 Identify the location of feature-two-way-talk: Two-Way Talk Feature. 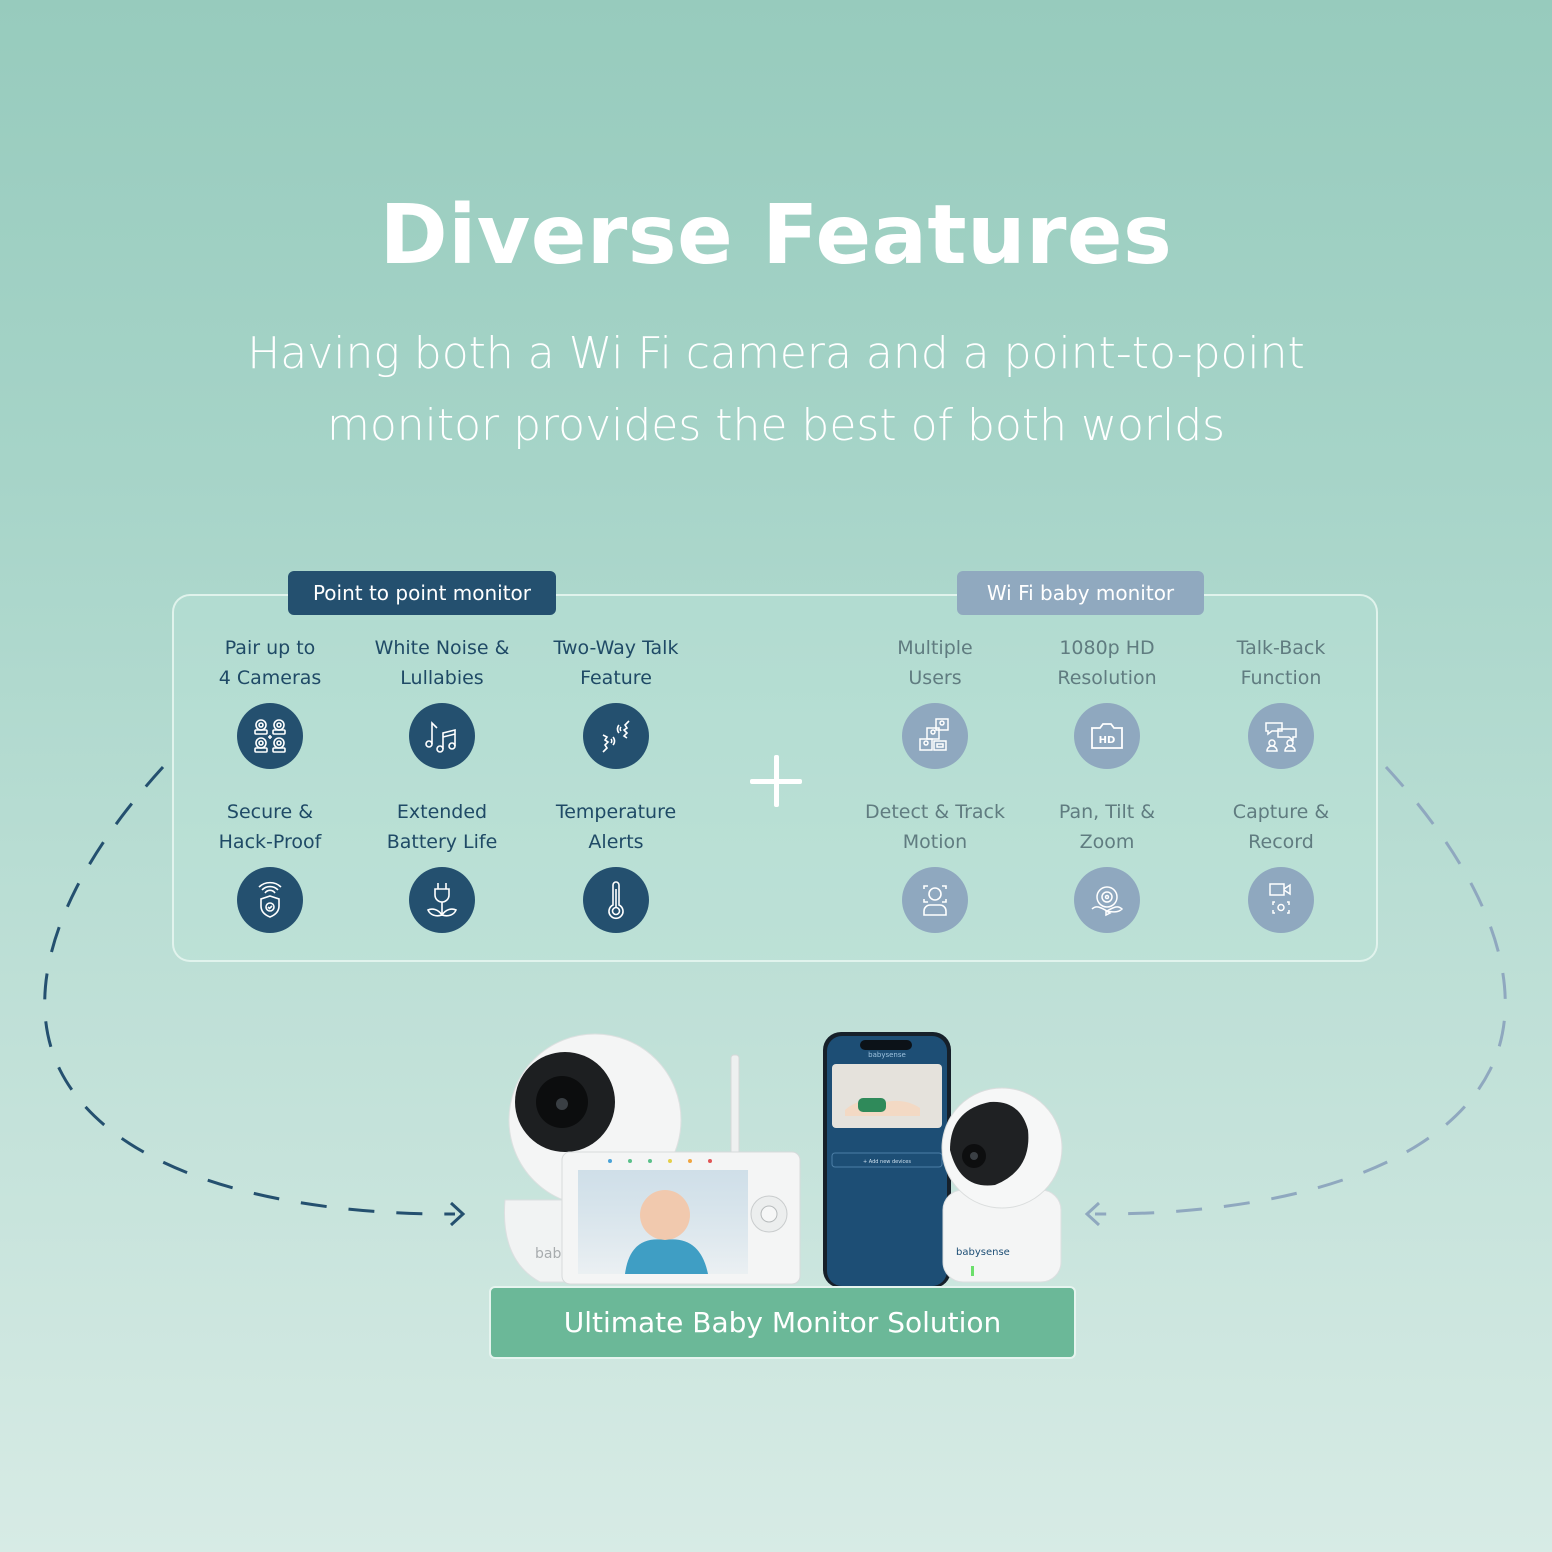
(616, 701).